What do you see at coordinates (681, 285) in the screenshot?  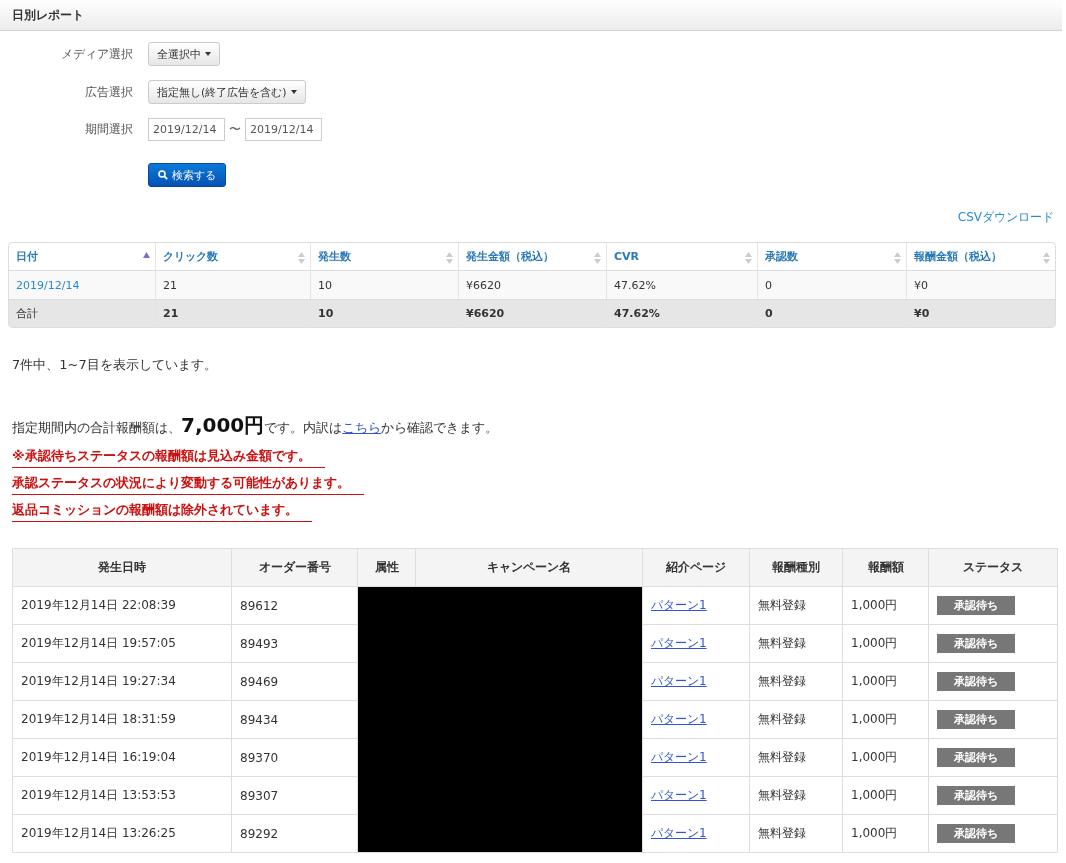 I see `table-cell: 47.62%` at bounding box center [681, 285].